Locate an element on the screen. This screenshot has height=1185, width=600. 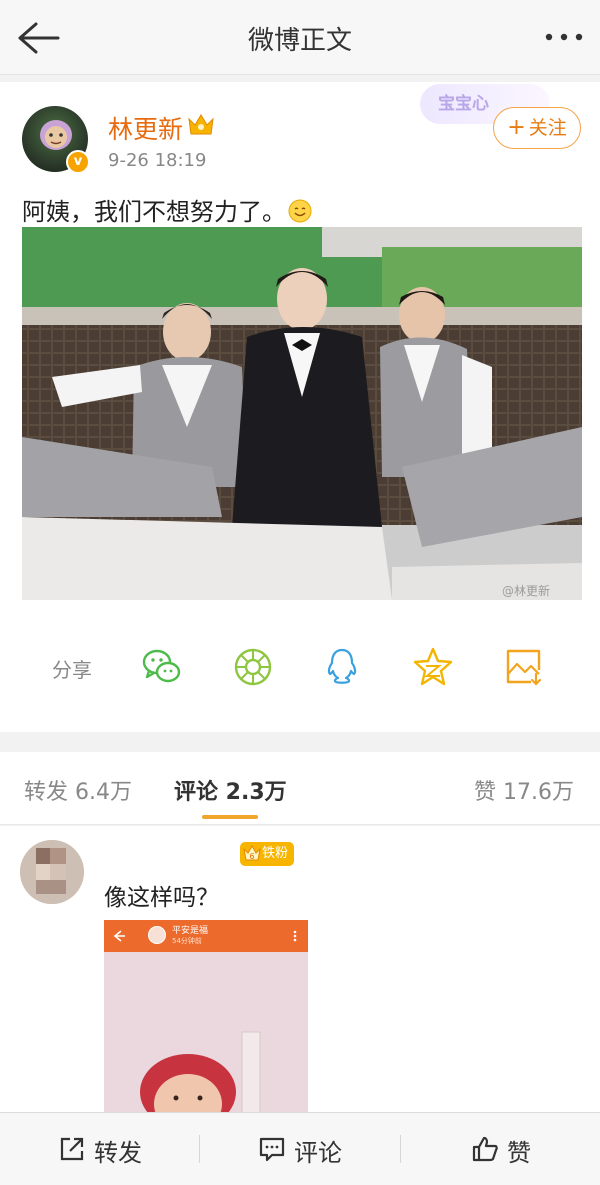
buzz-lightyear-avatar-art is located at coordinates (56, 135).